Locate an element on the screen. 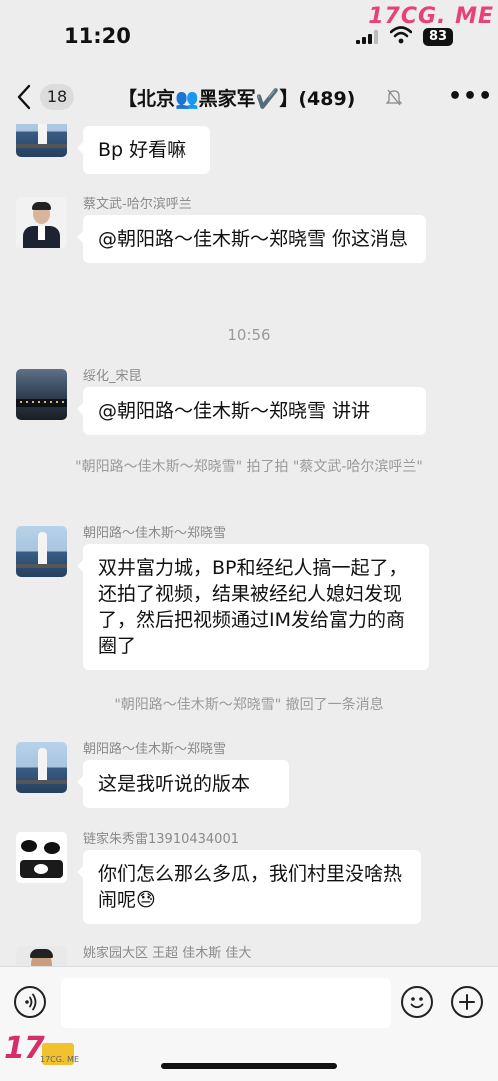 The image size is (498, 1081). system-notice-pat: "朝阳路～佳木斯～郑晓雪" 拍了拍 "蔡文武-哈尔滨呼兰" is located at coordinates (249, 467).